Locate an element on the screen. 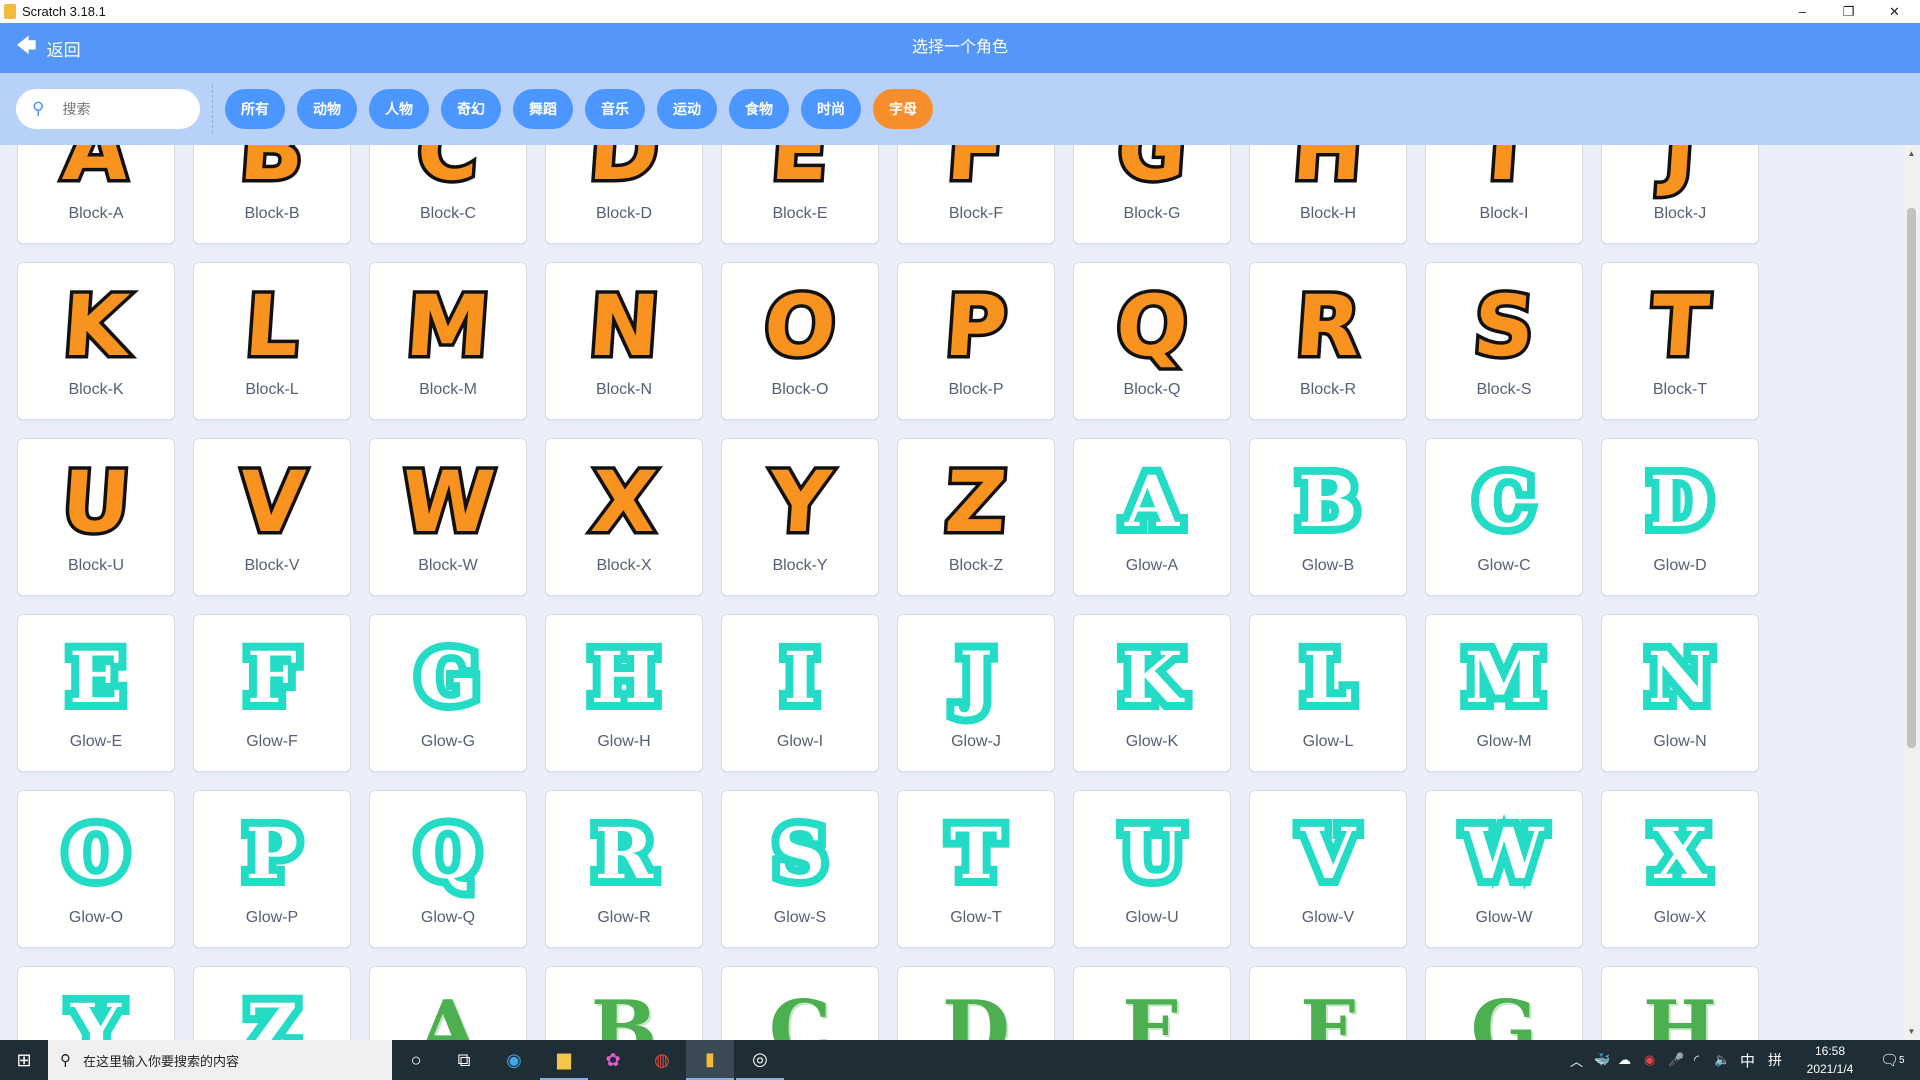  task-view-icon: ⧉ is located at coordinates (464, 1060).